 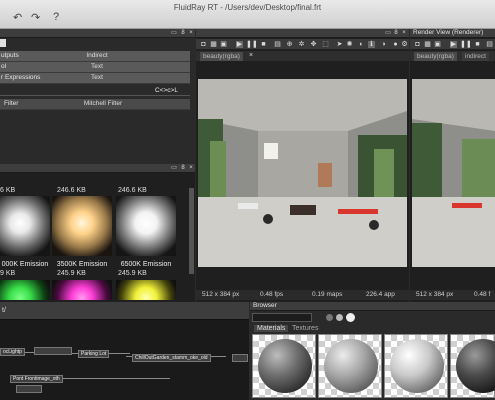 What do you see at coordinates (289, 44) in the screenshot?
I see `zoom-icon: ⊕` at bounding box center [289, 44].